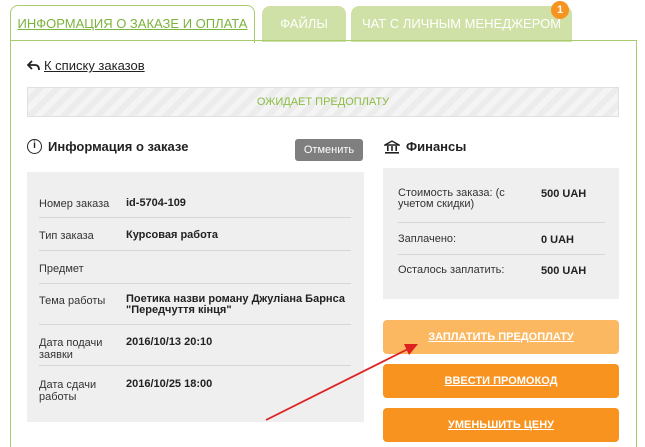  I want to click on chat-notification-badge: 1, so click(560, 10).